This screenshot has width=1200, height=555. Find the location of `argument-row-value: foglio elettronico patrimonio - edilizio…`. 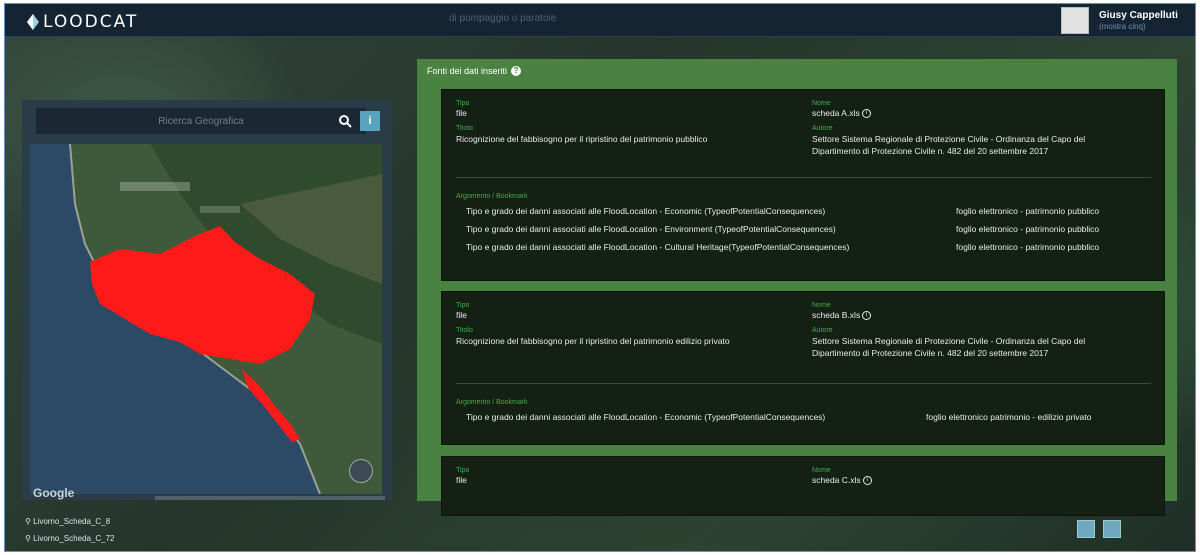

argument-row-value: foglio elettronico patrimonio - edilizio… is located at coordinates (1009, 417).